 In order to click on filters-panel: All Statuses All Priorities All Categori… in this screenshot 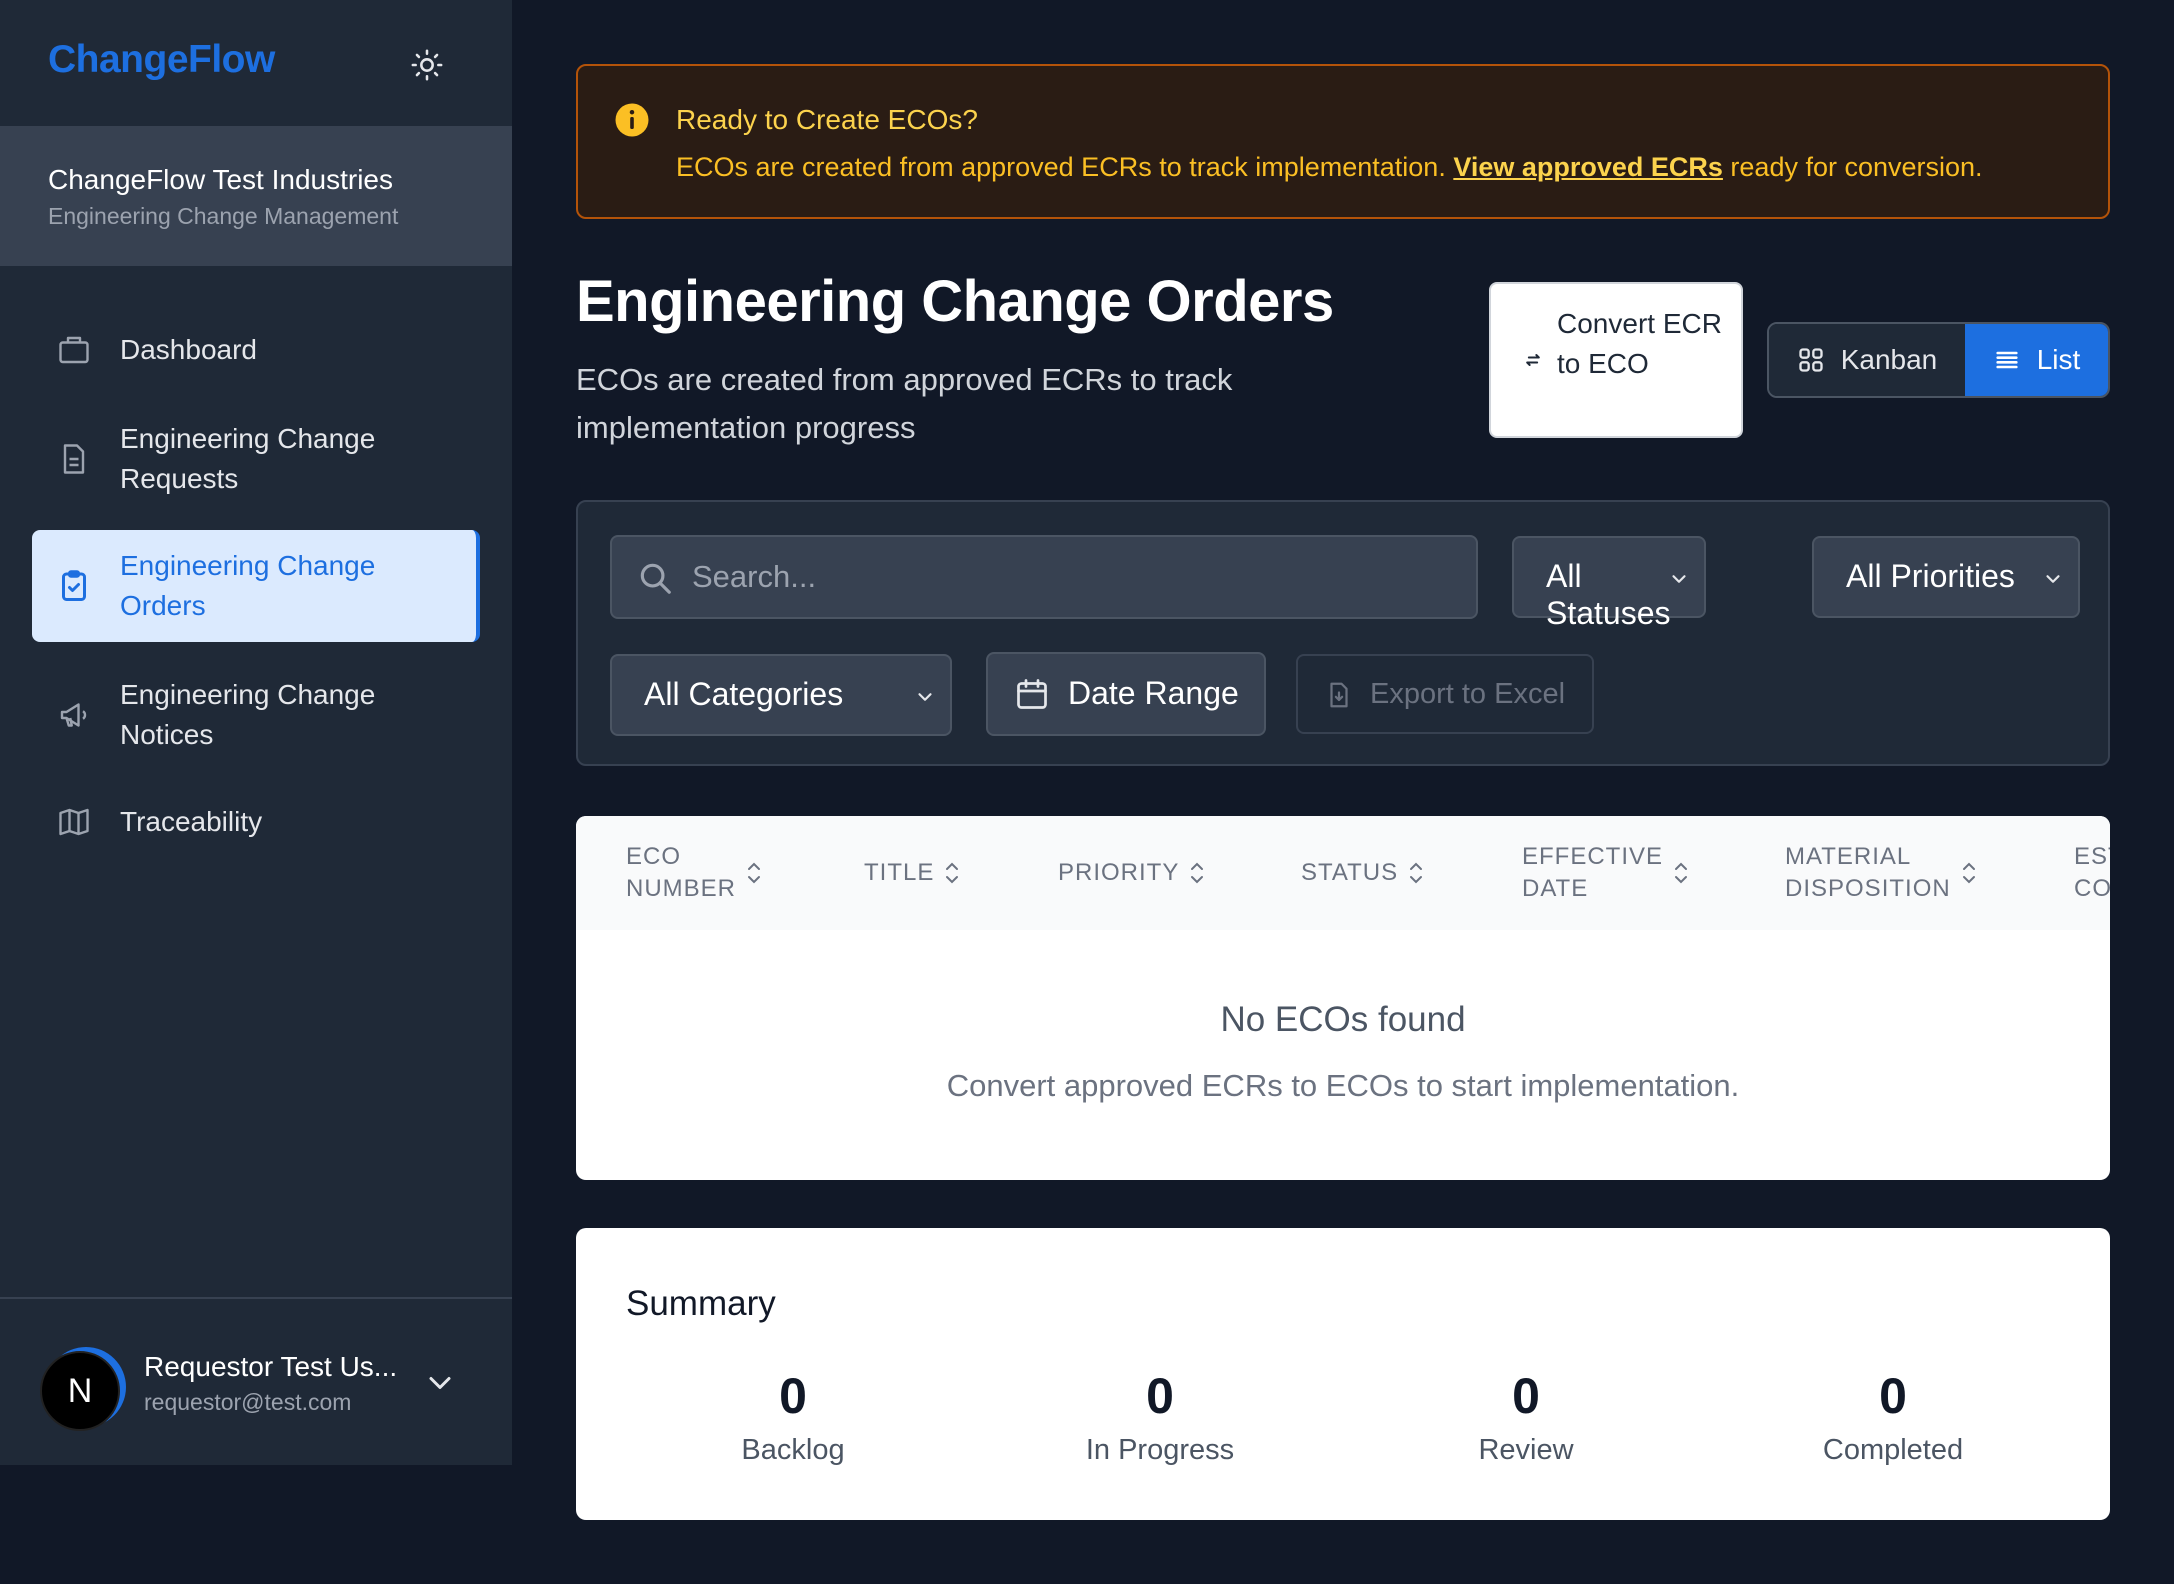, I will do `click(1343, 633)`.